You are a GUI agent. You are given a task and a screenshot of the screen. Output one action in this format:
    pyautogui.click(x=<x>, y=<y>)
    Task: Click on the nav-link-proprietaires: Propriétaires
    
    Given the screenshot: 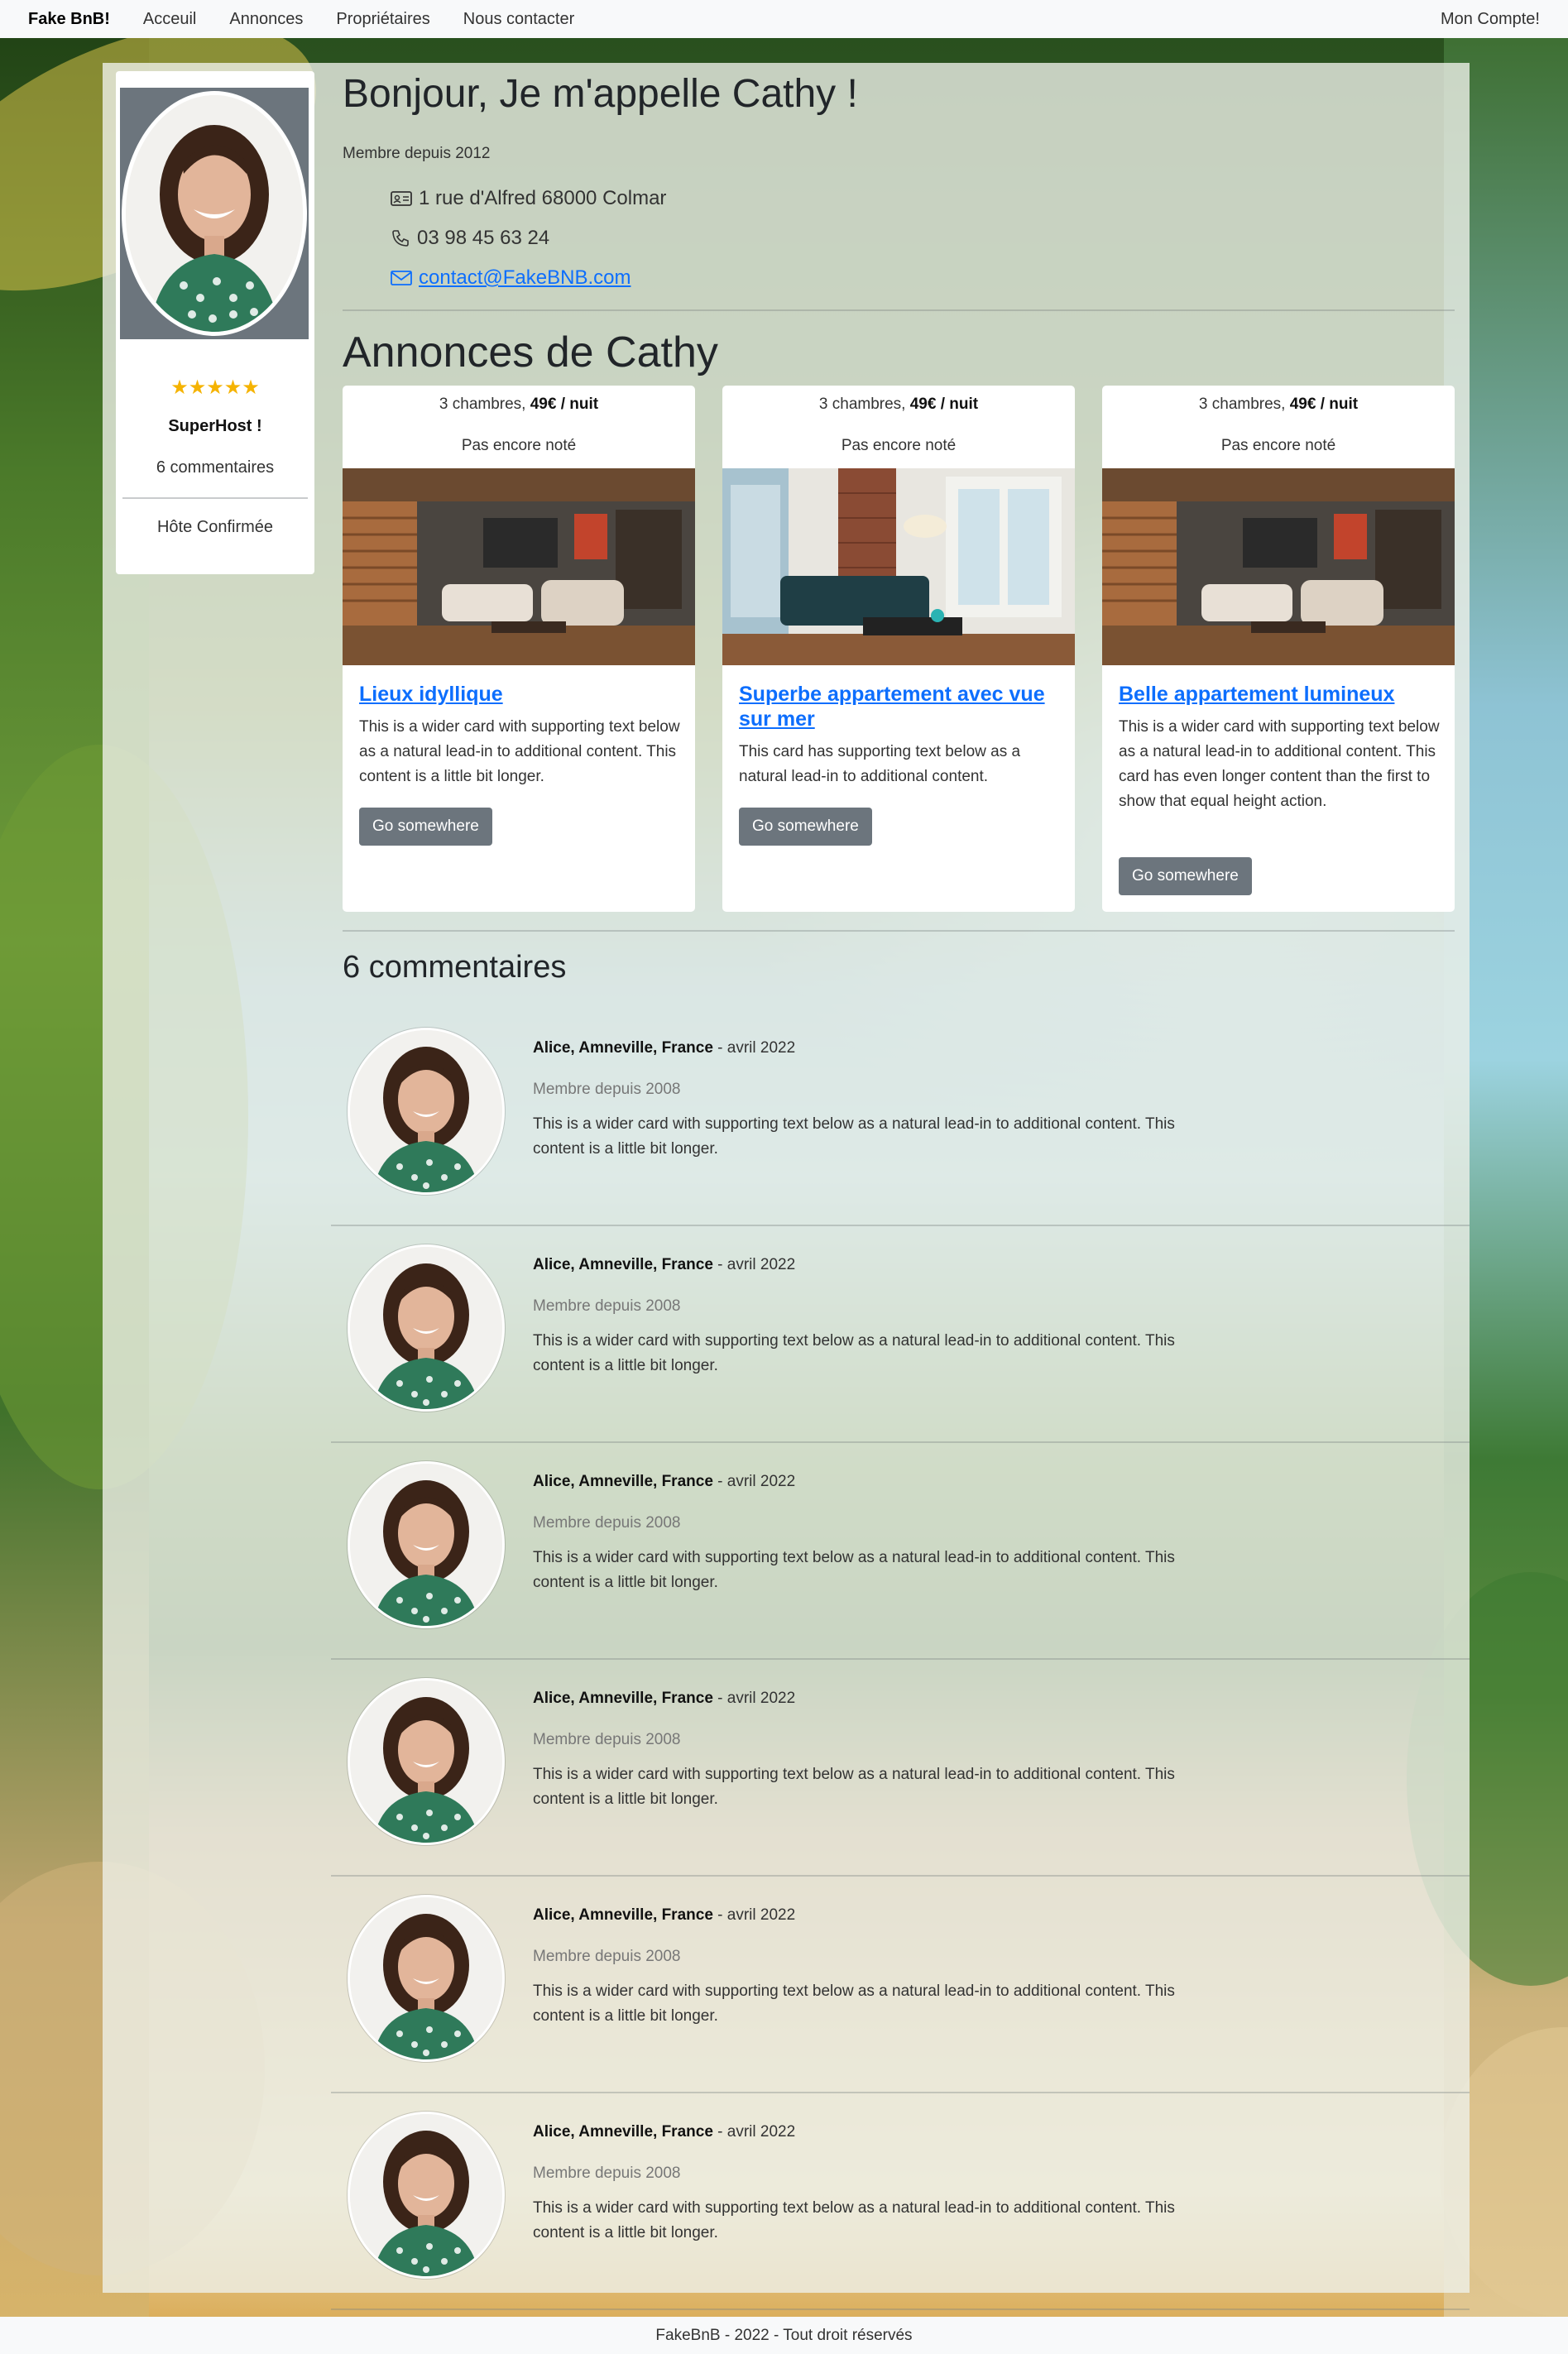 What is the action you would take?
    pyautogui.click(x=383, y=19)
    